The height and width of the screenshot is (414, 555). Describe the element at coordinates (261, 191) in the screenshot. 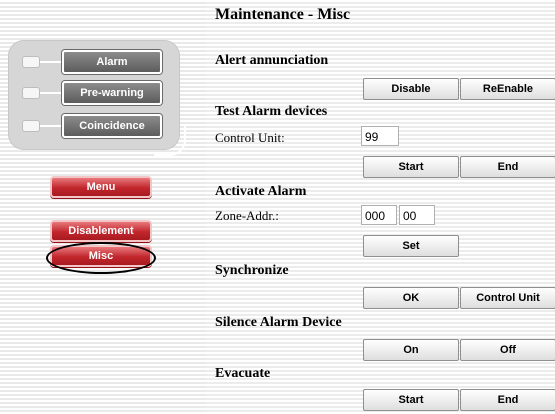

I see `activate-alarm-heading: Activate Alarm` at that location.